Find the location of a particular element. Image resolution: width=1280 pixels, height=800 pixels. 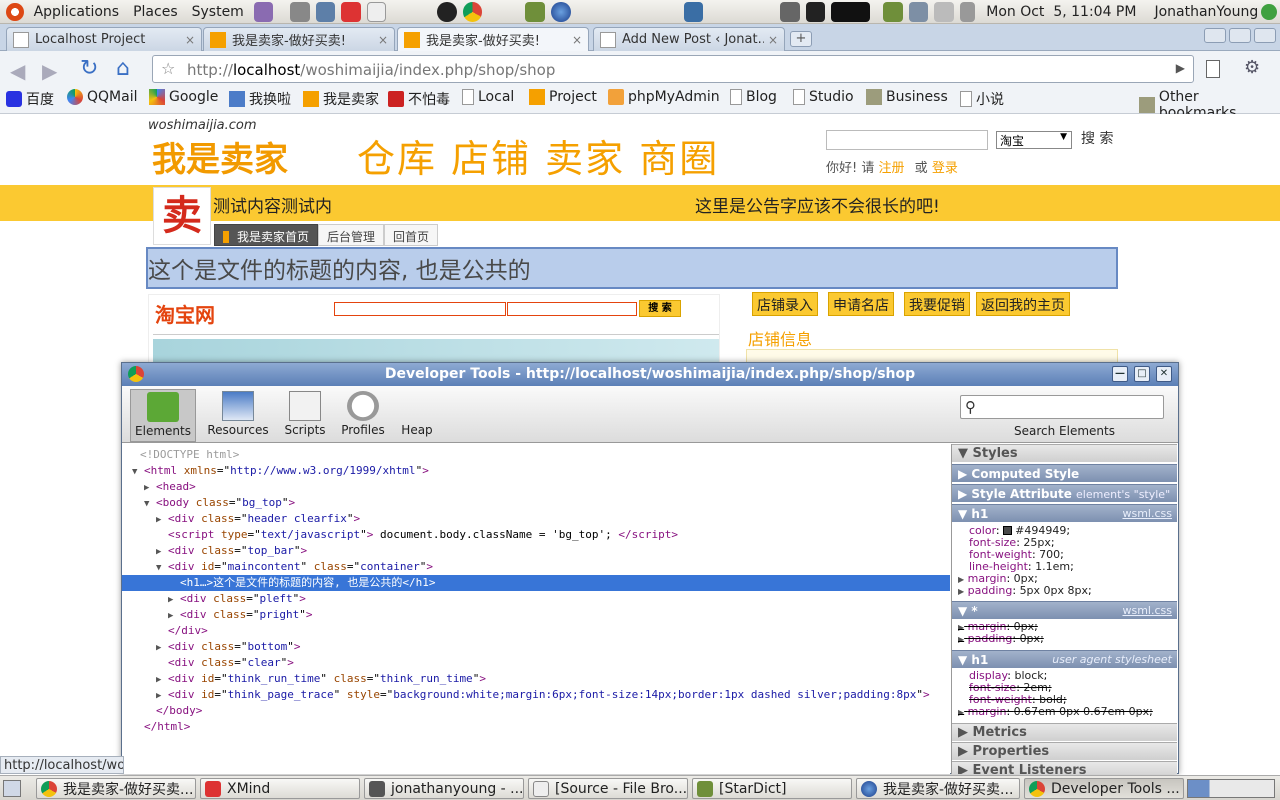

screenshot-icon is located at coordinates (790, 11).